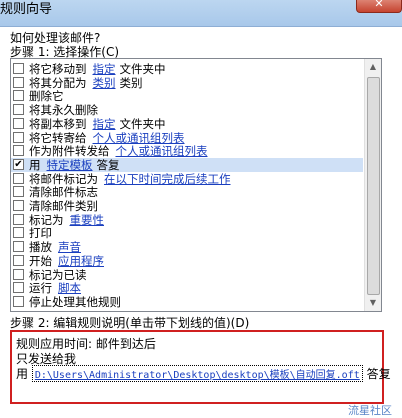 The image size is (402, 418). I want to click on action-row: 将副本移到 指定 文件夹中, so click(187, 124).